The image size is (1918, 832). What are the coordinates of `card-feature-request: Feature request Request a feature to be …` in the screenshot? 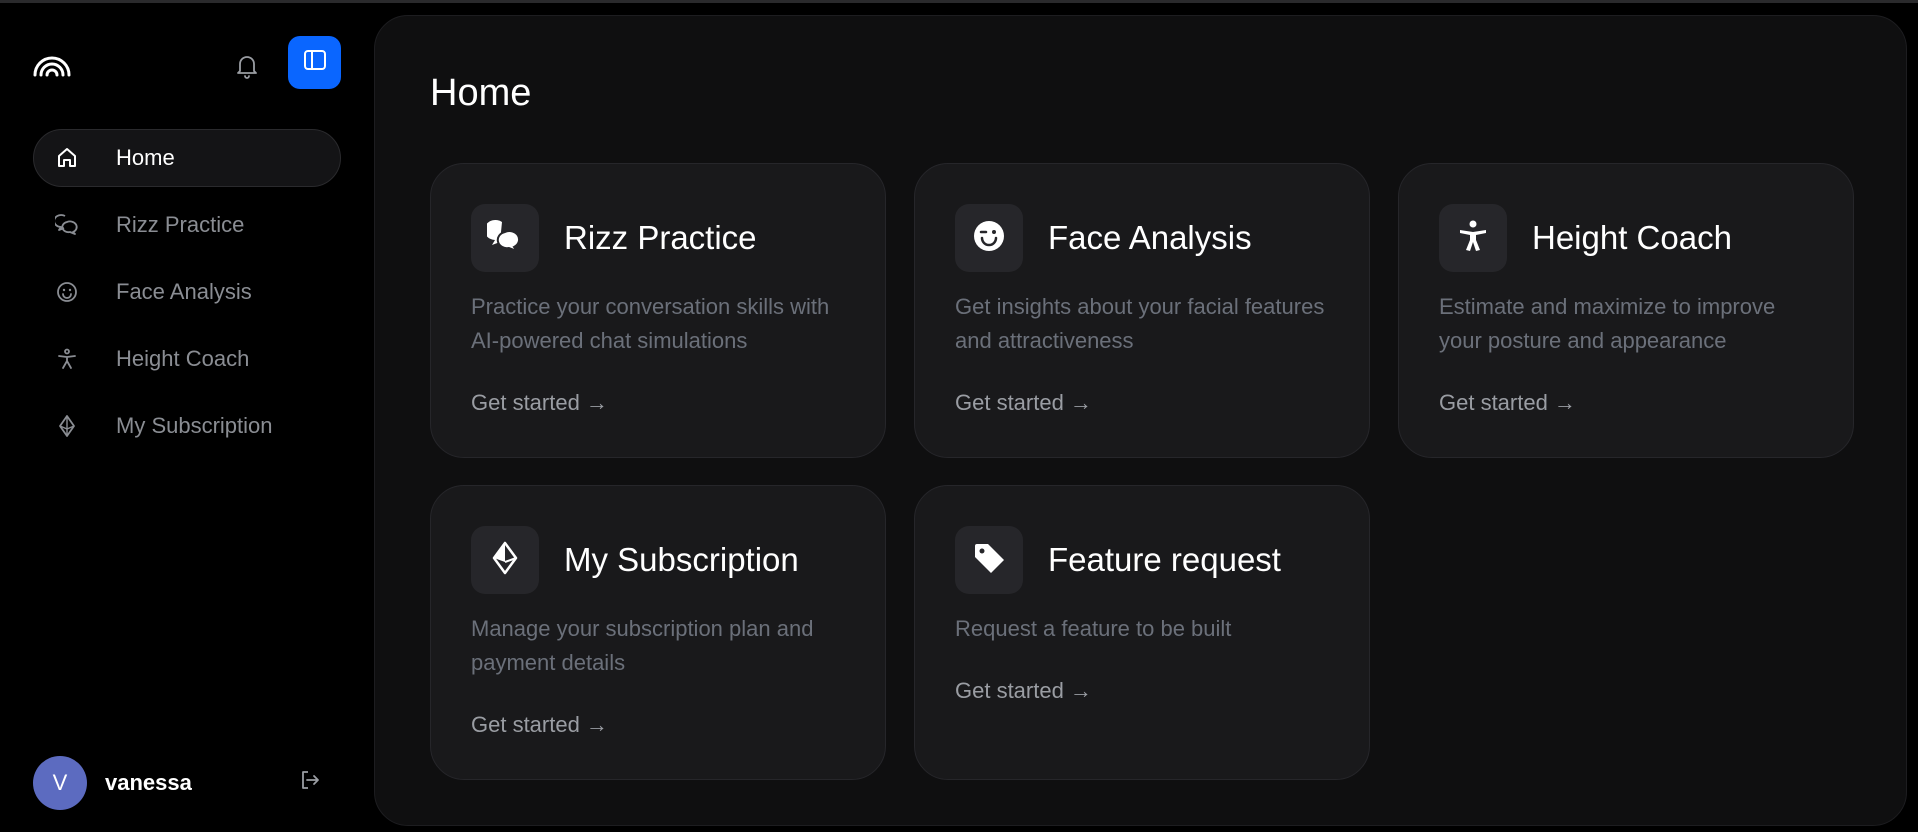 It's located at (1142, 632).